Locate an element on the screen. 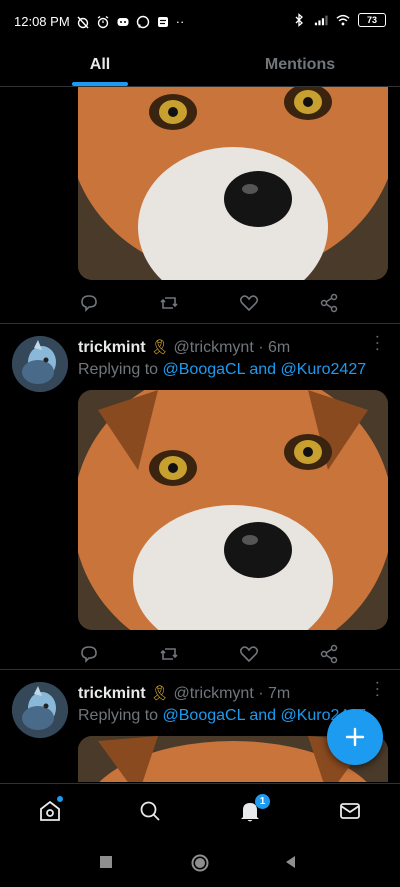 The height and width of the screenshot is (887, 400). search-icon is located at coordinates (150, 811).